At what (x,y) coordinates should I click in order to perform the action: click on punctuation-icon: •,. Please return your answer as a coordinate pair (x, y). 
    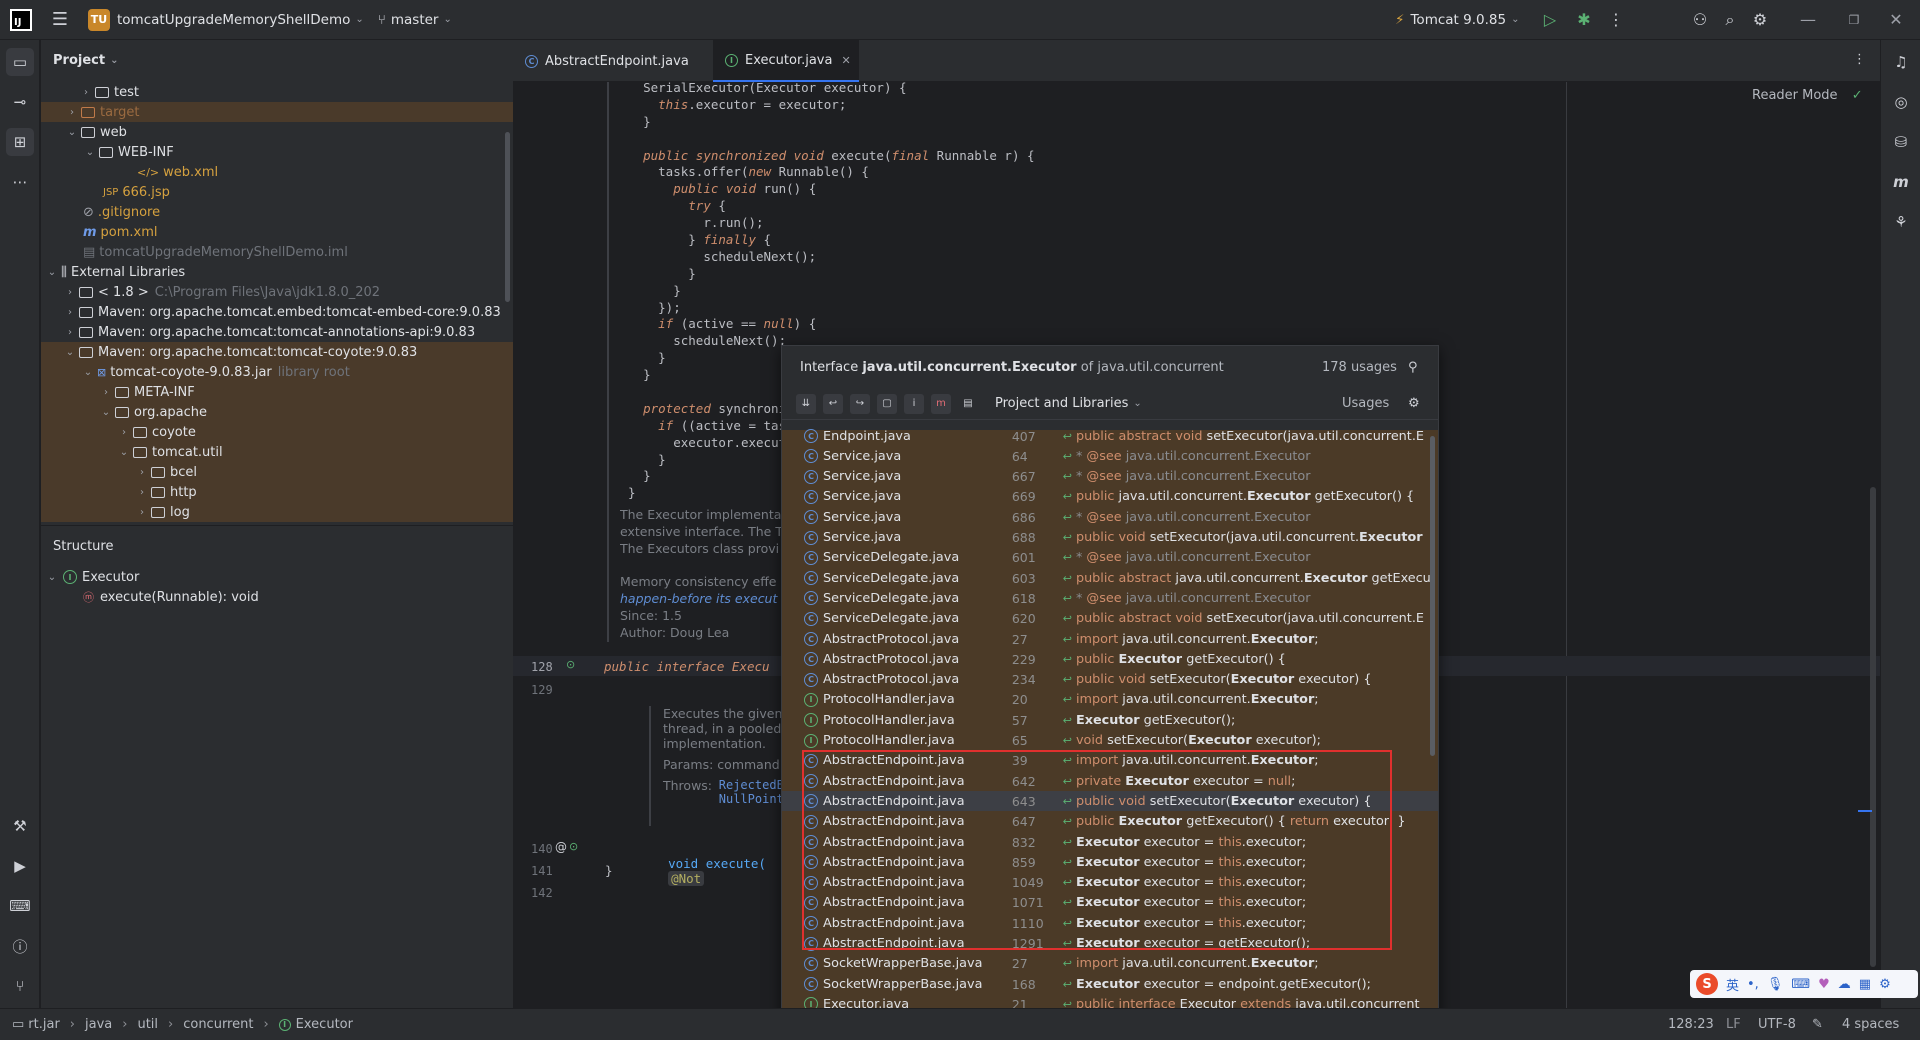
    Looking at the image, I should click on (1753, 984).